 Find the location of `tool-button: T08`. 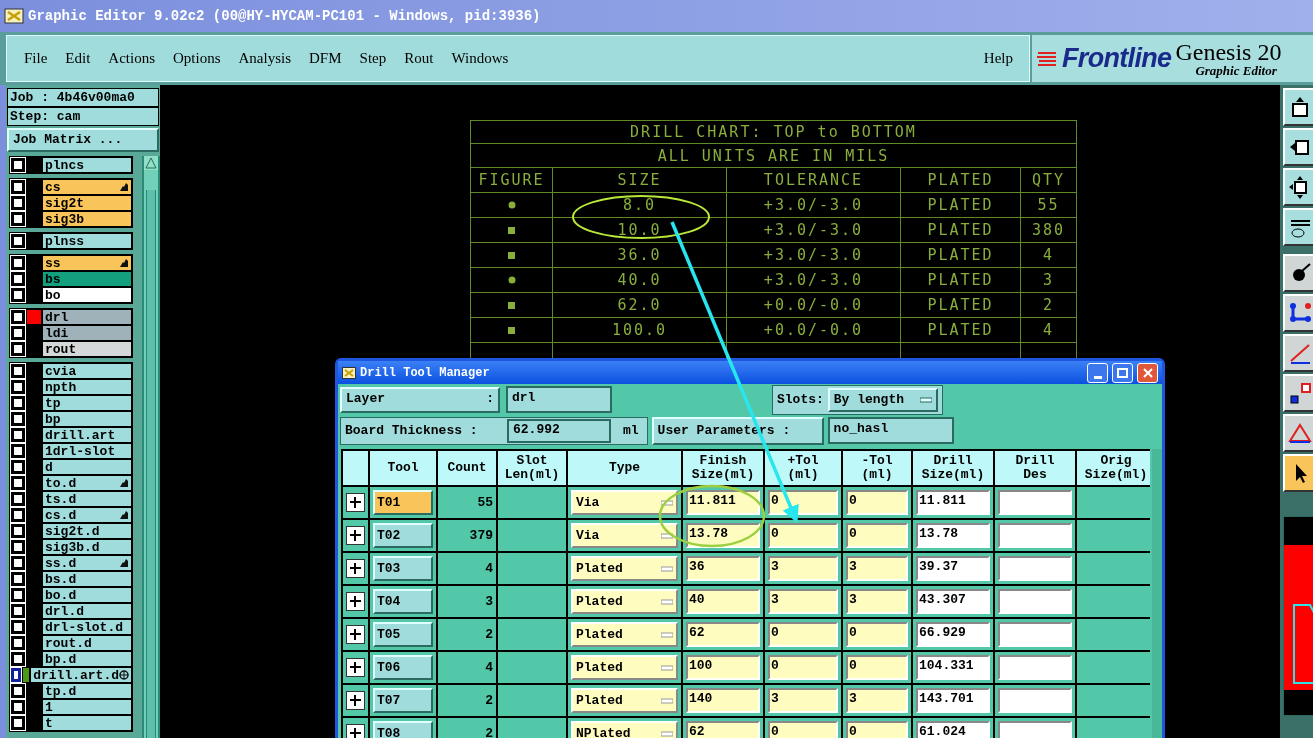

tool-button: T08 is located at coordinates (403, 729).